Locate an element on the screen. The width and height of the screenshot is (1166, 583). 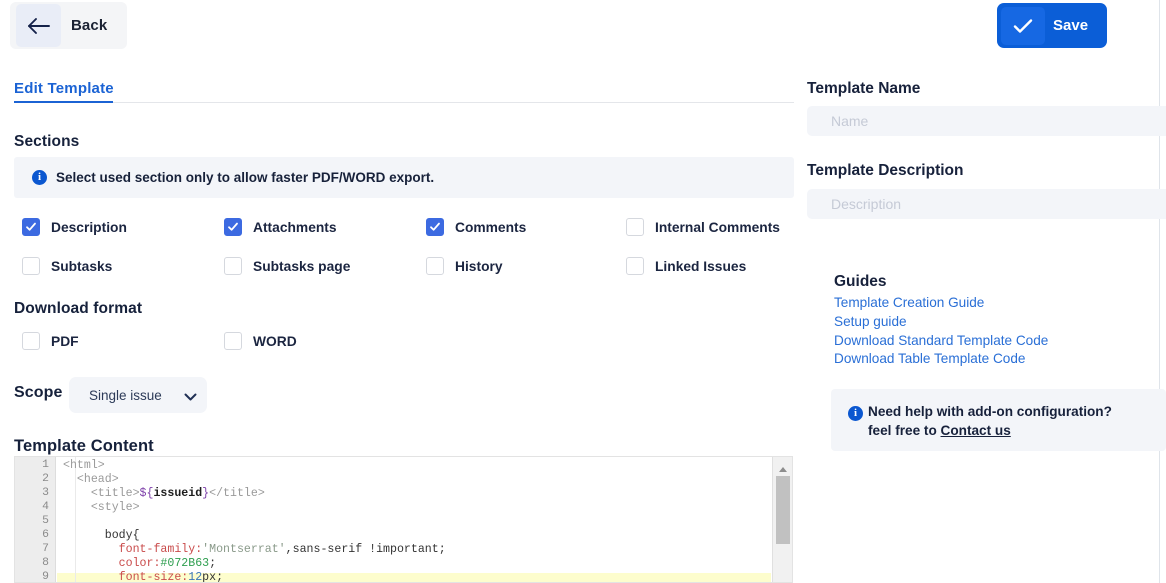
code-line-2: <head> is located at coordinates (91, 479).